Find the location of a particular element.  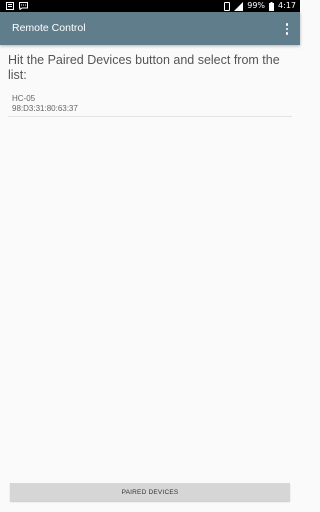

app-title: Remote Control is located at coordinates (49, 28).